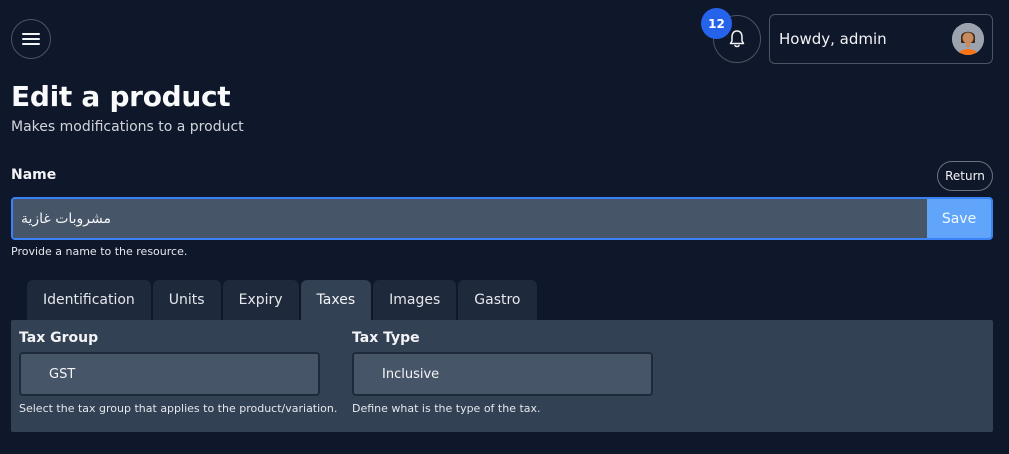  I want to click on tab-images: Images, so click(415, 300).